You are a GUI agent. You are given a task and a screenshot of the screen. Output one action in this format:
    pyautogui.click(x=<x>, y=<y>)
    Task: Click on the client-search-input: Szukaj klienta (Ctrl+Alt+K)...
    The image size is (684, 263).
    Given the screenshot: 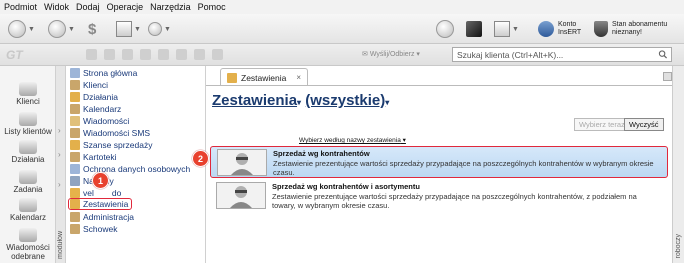 What is the action you would take?
    pyautogui.click(x=562, y=54)
    